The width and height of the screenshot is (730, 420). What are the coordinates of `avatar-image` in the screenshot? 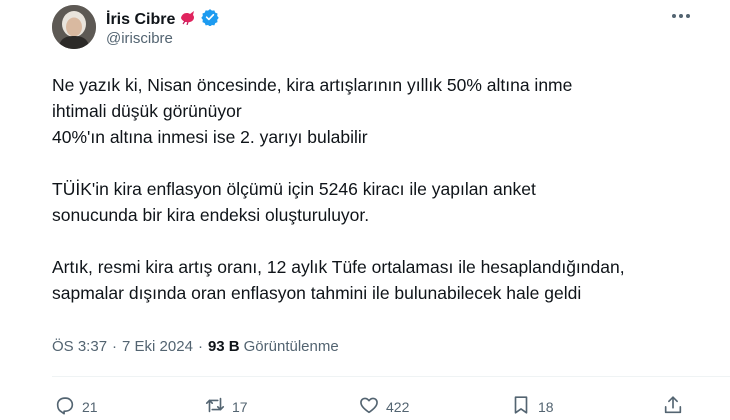 It's located at (74, 27).